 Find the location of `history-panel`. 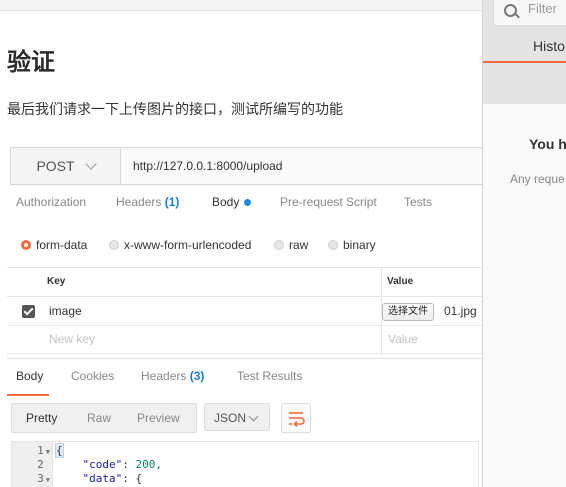

history-panel is located at coordinates (524, 295).